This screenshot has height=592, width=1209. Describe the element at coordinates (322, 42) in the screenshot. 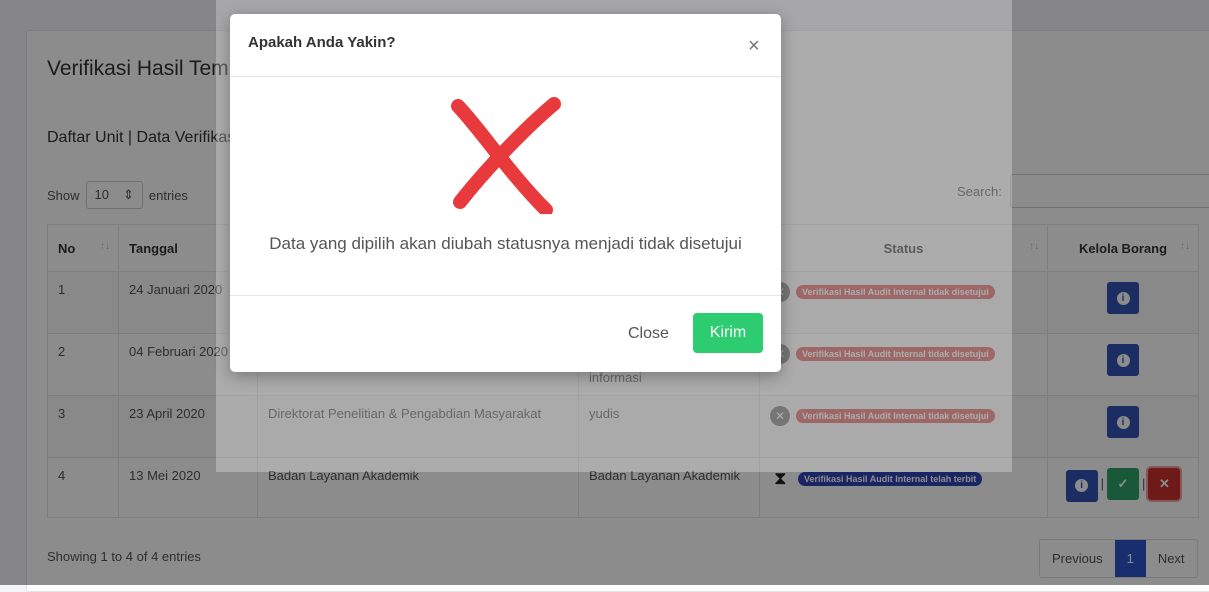

I see `modal-title: Apakah Anda Yakin?` at that location.